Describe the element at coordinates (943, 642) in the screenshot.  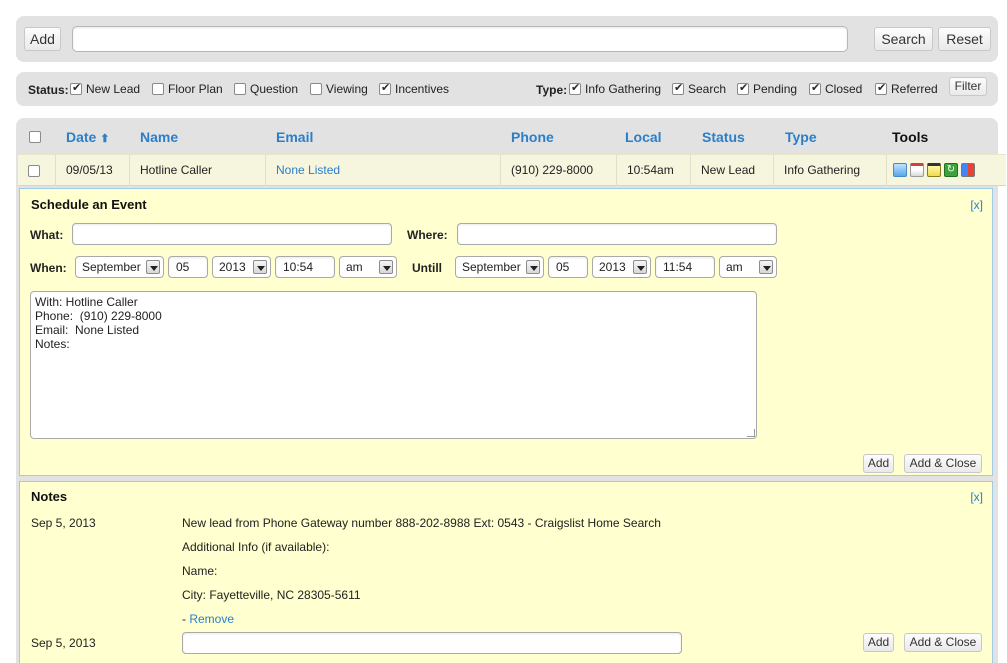
I see `notes-add-close-button: Add & Close` at that location.